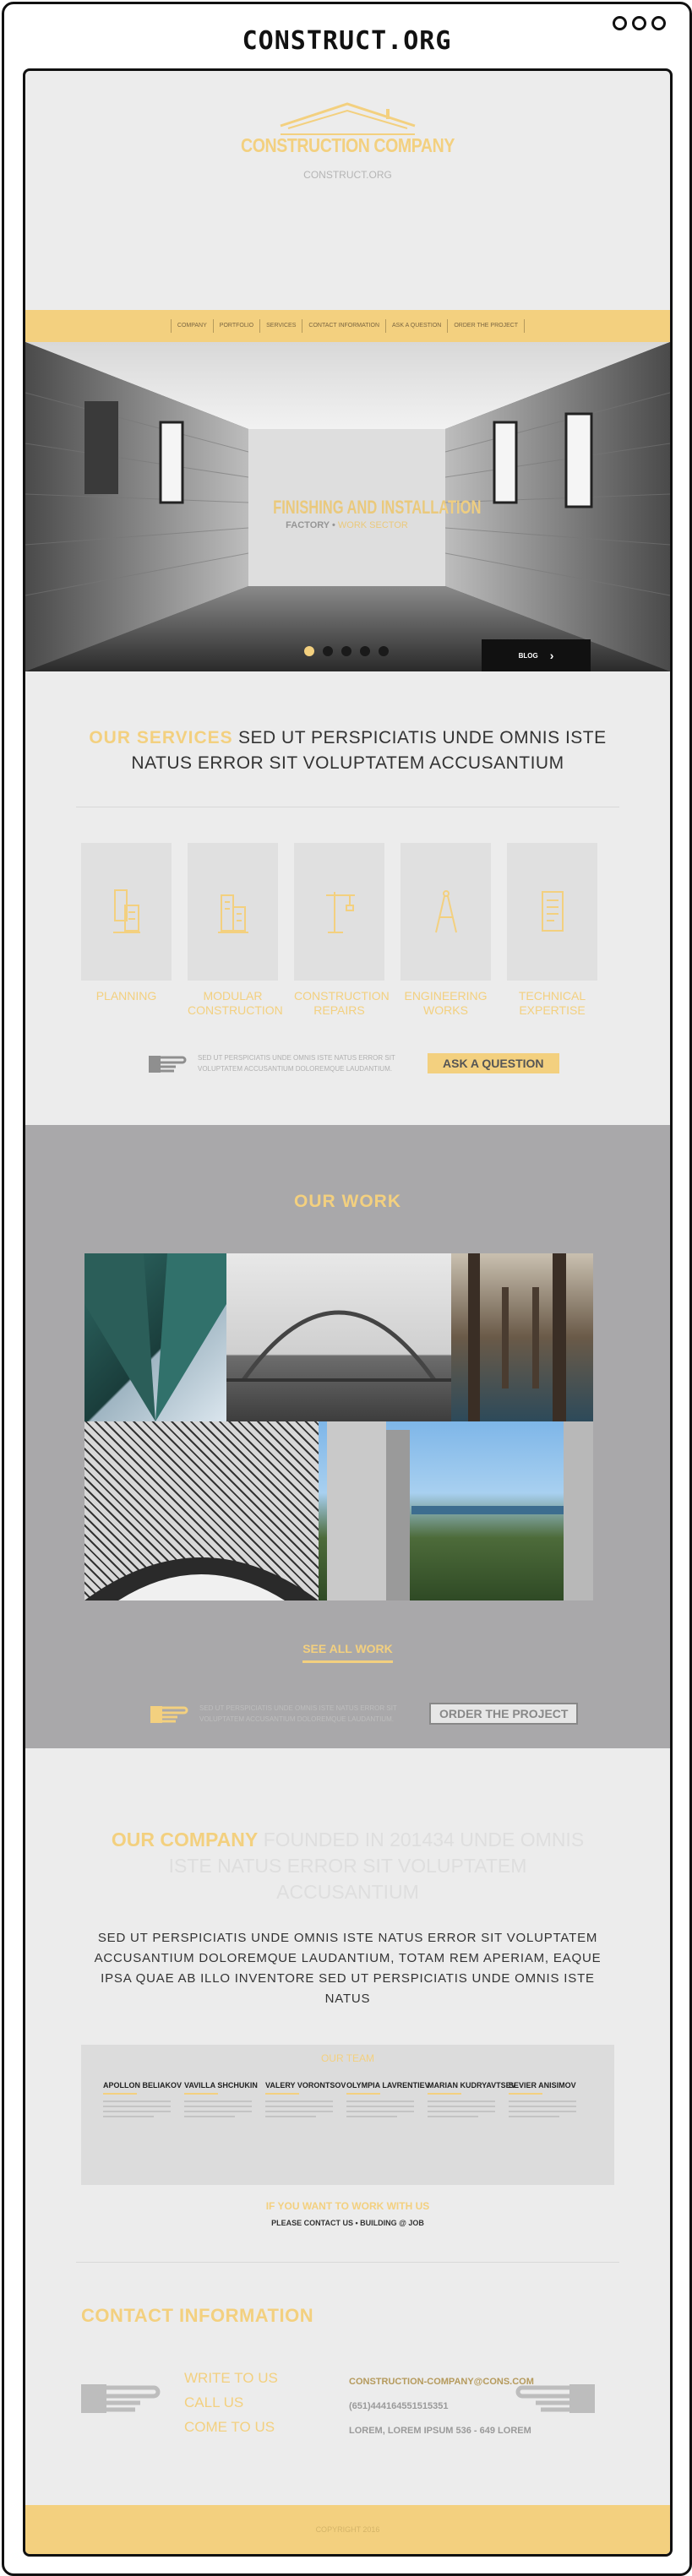 The image size is (692, 2576). Describe the element at coordinates (280, 326) in the screenshot. I see `nav-item-services: SERVICES` at that location.